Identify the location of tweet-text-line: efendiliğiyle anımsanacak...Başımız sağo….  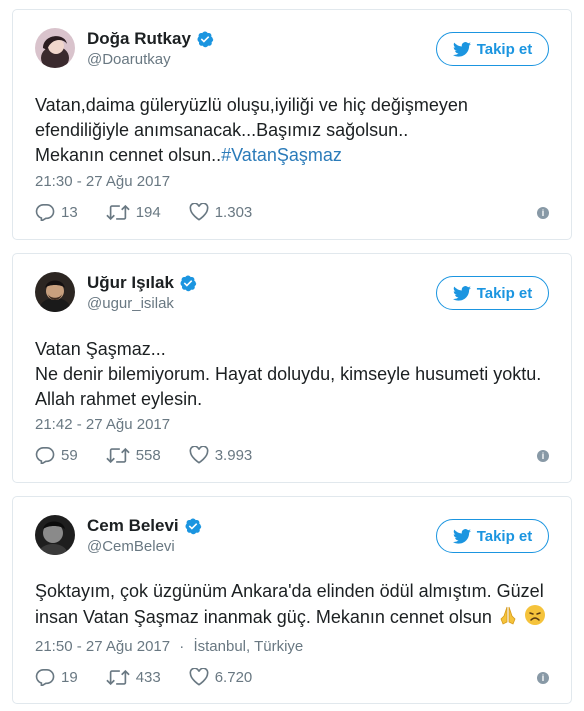
(222, 130).